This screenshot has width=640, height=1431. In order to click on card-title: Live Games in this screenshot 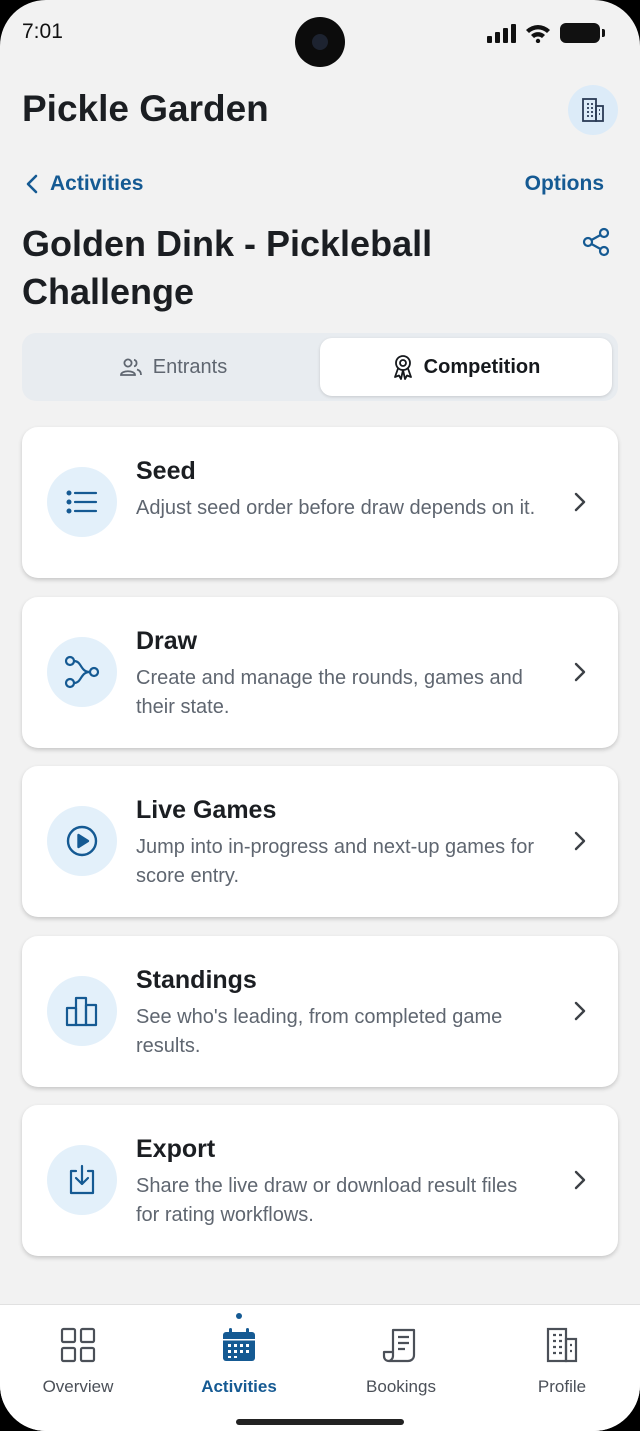, I will do `click(206, 810)`.